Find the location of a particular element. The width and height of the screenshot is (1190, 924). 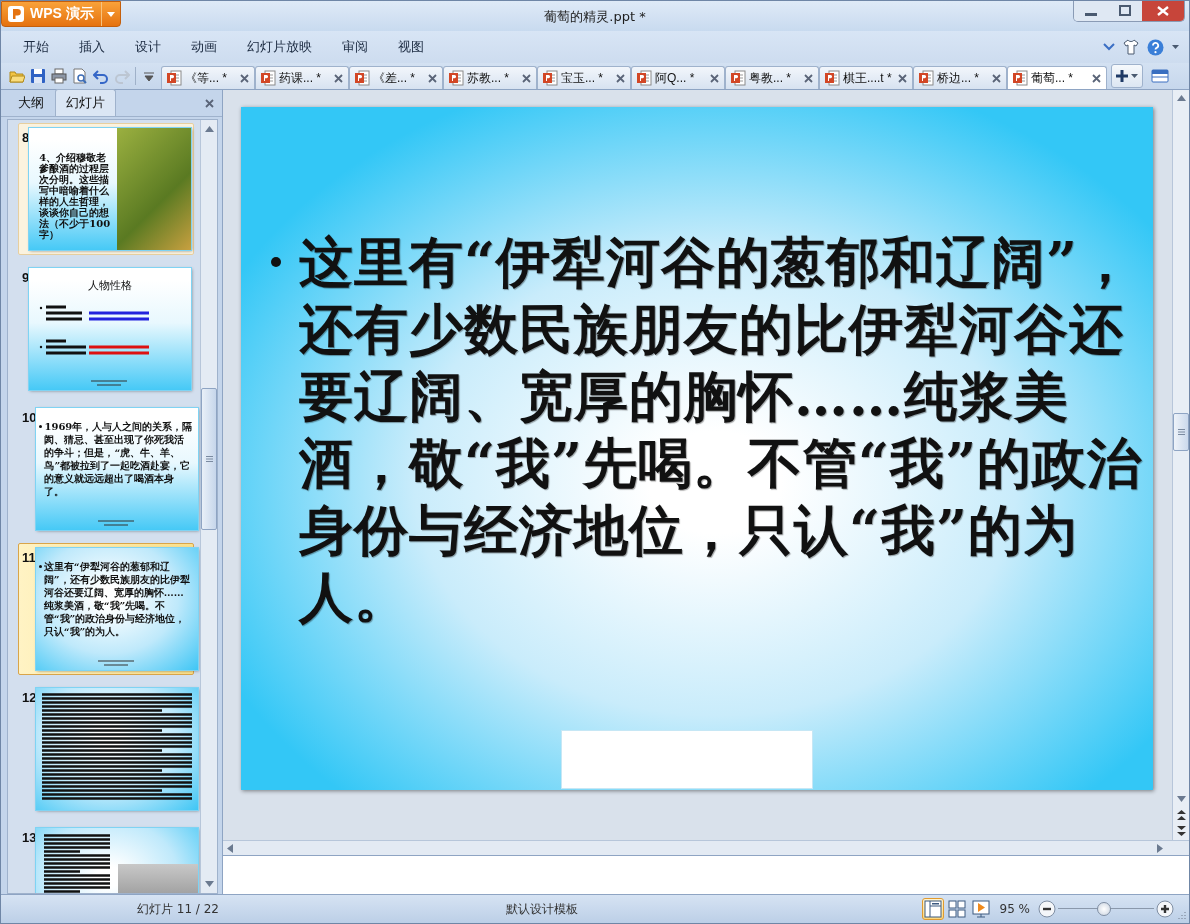

notes-pane is located at coordinates (706, 874).